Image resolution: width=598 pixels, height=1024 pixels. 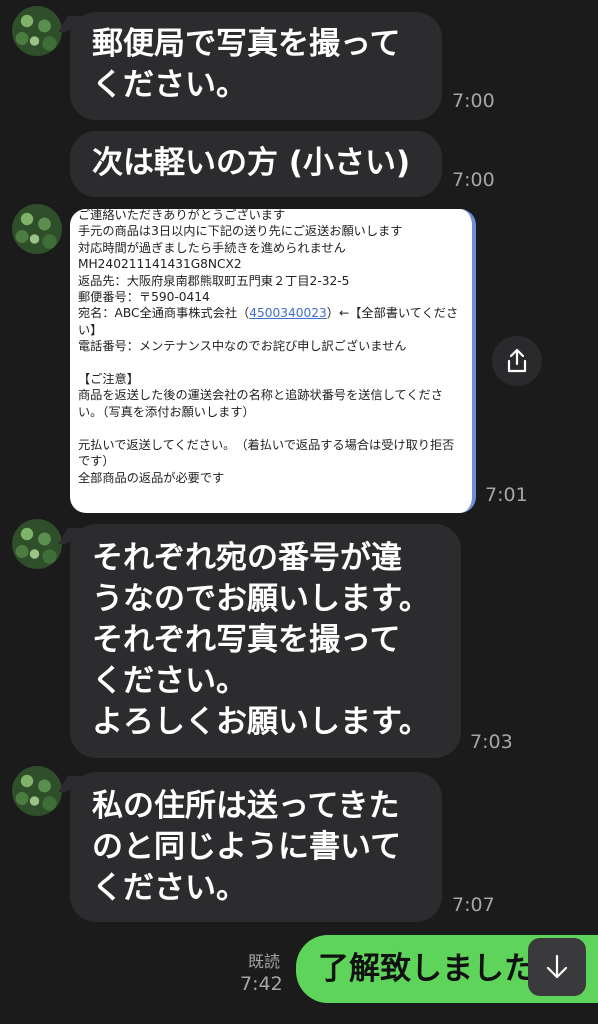 What do you see at coordinates (491, 742) in the screenshot?
I see `message-time: 7:03` at bounding box center [491, 742].